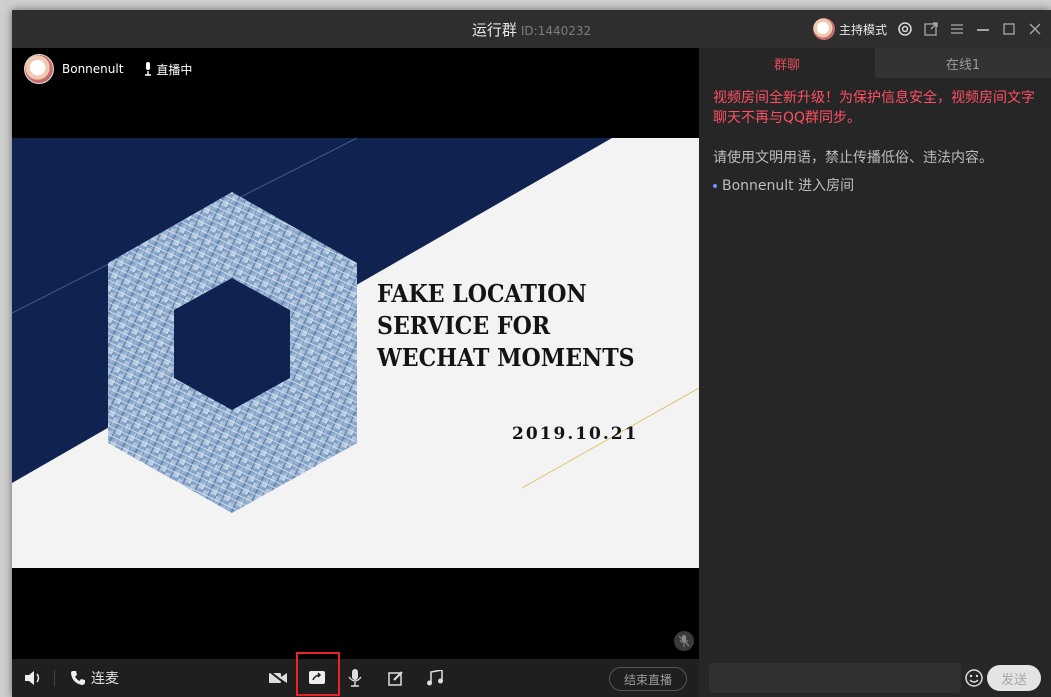 The height and width of the screenshot is (697, 1051). I want to click on chat-rule: 请使用文明用语，禁止传播低俗、违法内容。, so click(853, 158).